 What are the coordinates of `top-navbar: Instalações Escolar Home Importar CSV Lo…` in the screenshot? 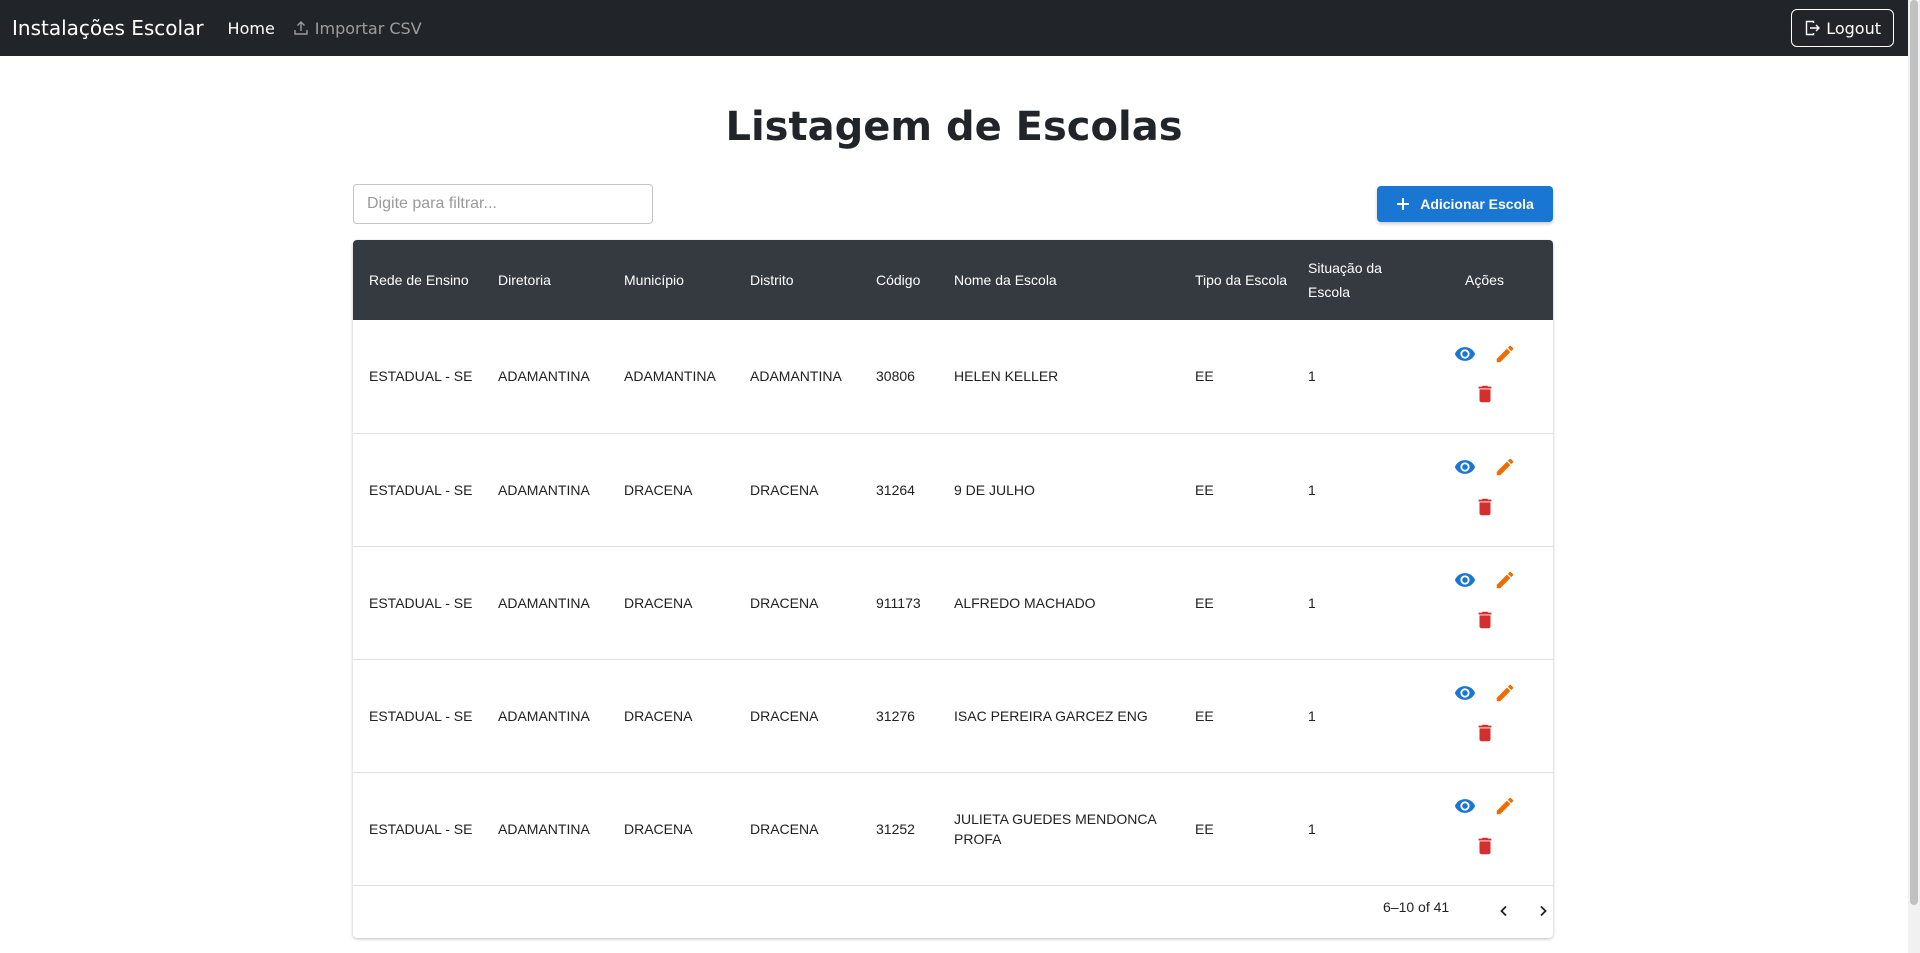 It's located at (954, 28).